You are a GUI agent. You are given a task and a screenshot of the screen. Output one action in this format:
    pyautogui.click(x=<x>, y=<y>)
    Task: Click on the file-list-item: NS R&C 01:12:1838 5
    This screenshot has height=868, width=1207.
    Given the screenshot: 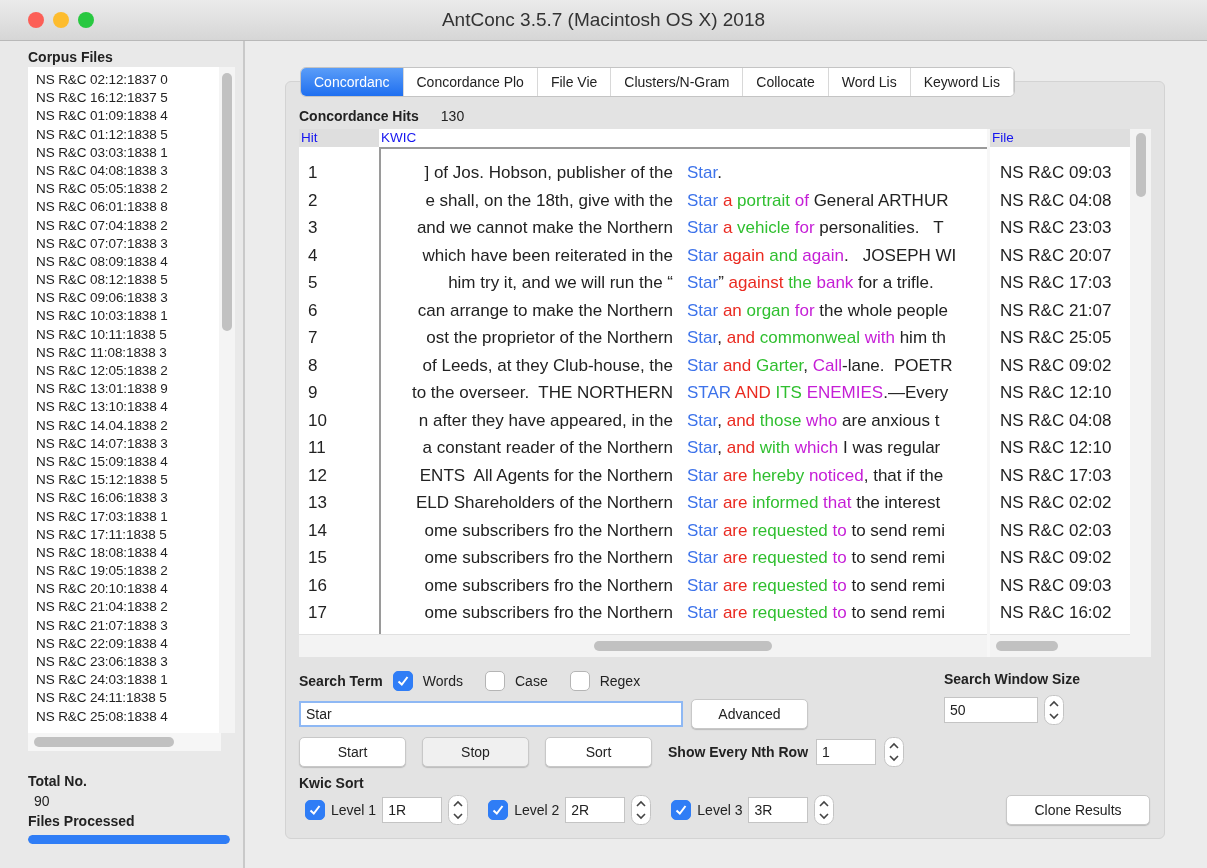 What is the action you would take?
    pyautogui.click(x=127, y=134)
    